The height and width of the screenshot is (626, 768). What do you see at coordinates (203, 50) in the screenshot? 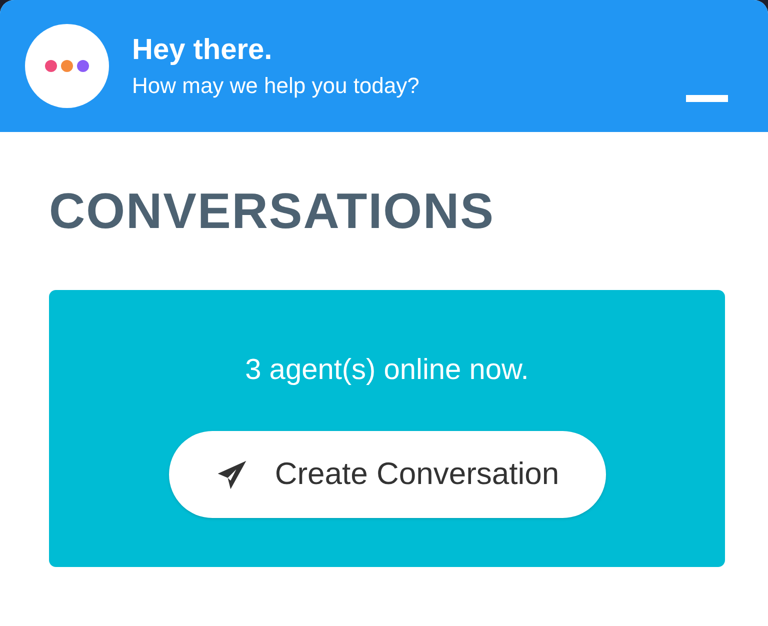
I see `header-title: Hey there.` at bounding box center [203, 50].